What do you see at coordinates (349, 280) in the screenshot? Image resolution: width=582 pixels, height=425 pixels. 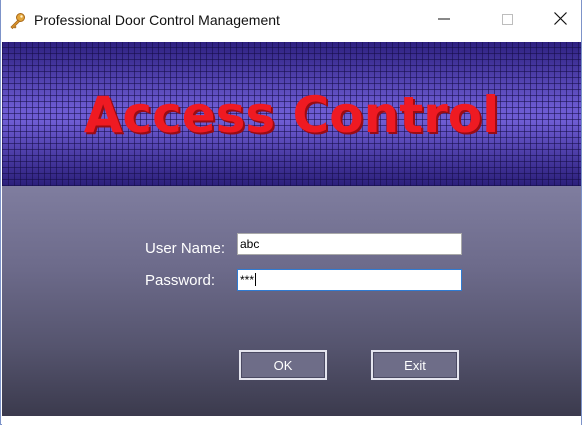 I see `password-input: ***` at bounding box center [349, 280].